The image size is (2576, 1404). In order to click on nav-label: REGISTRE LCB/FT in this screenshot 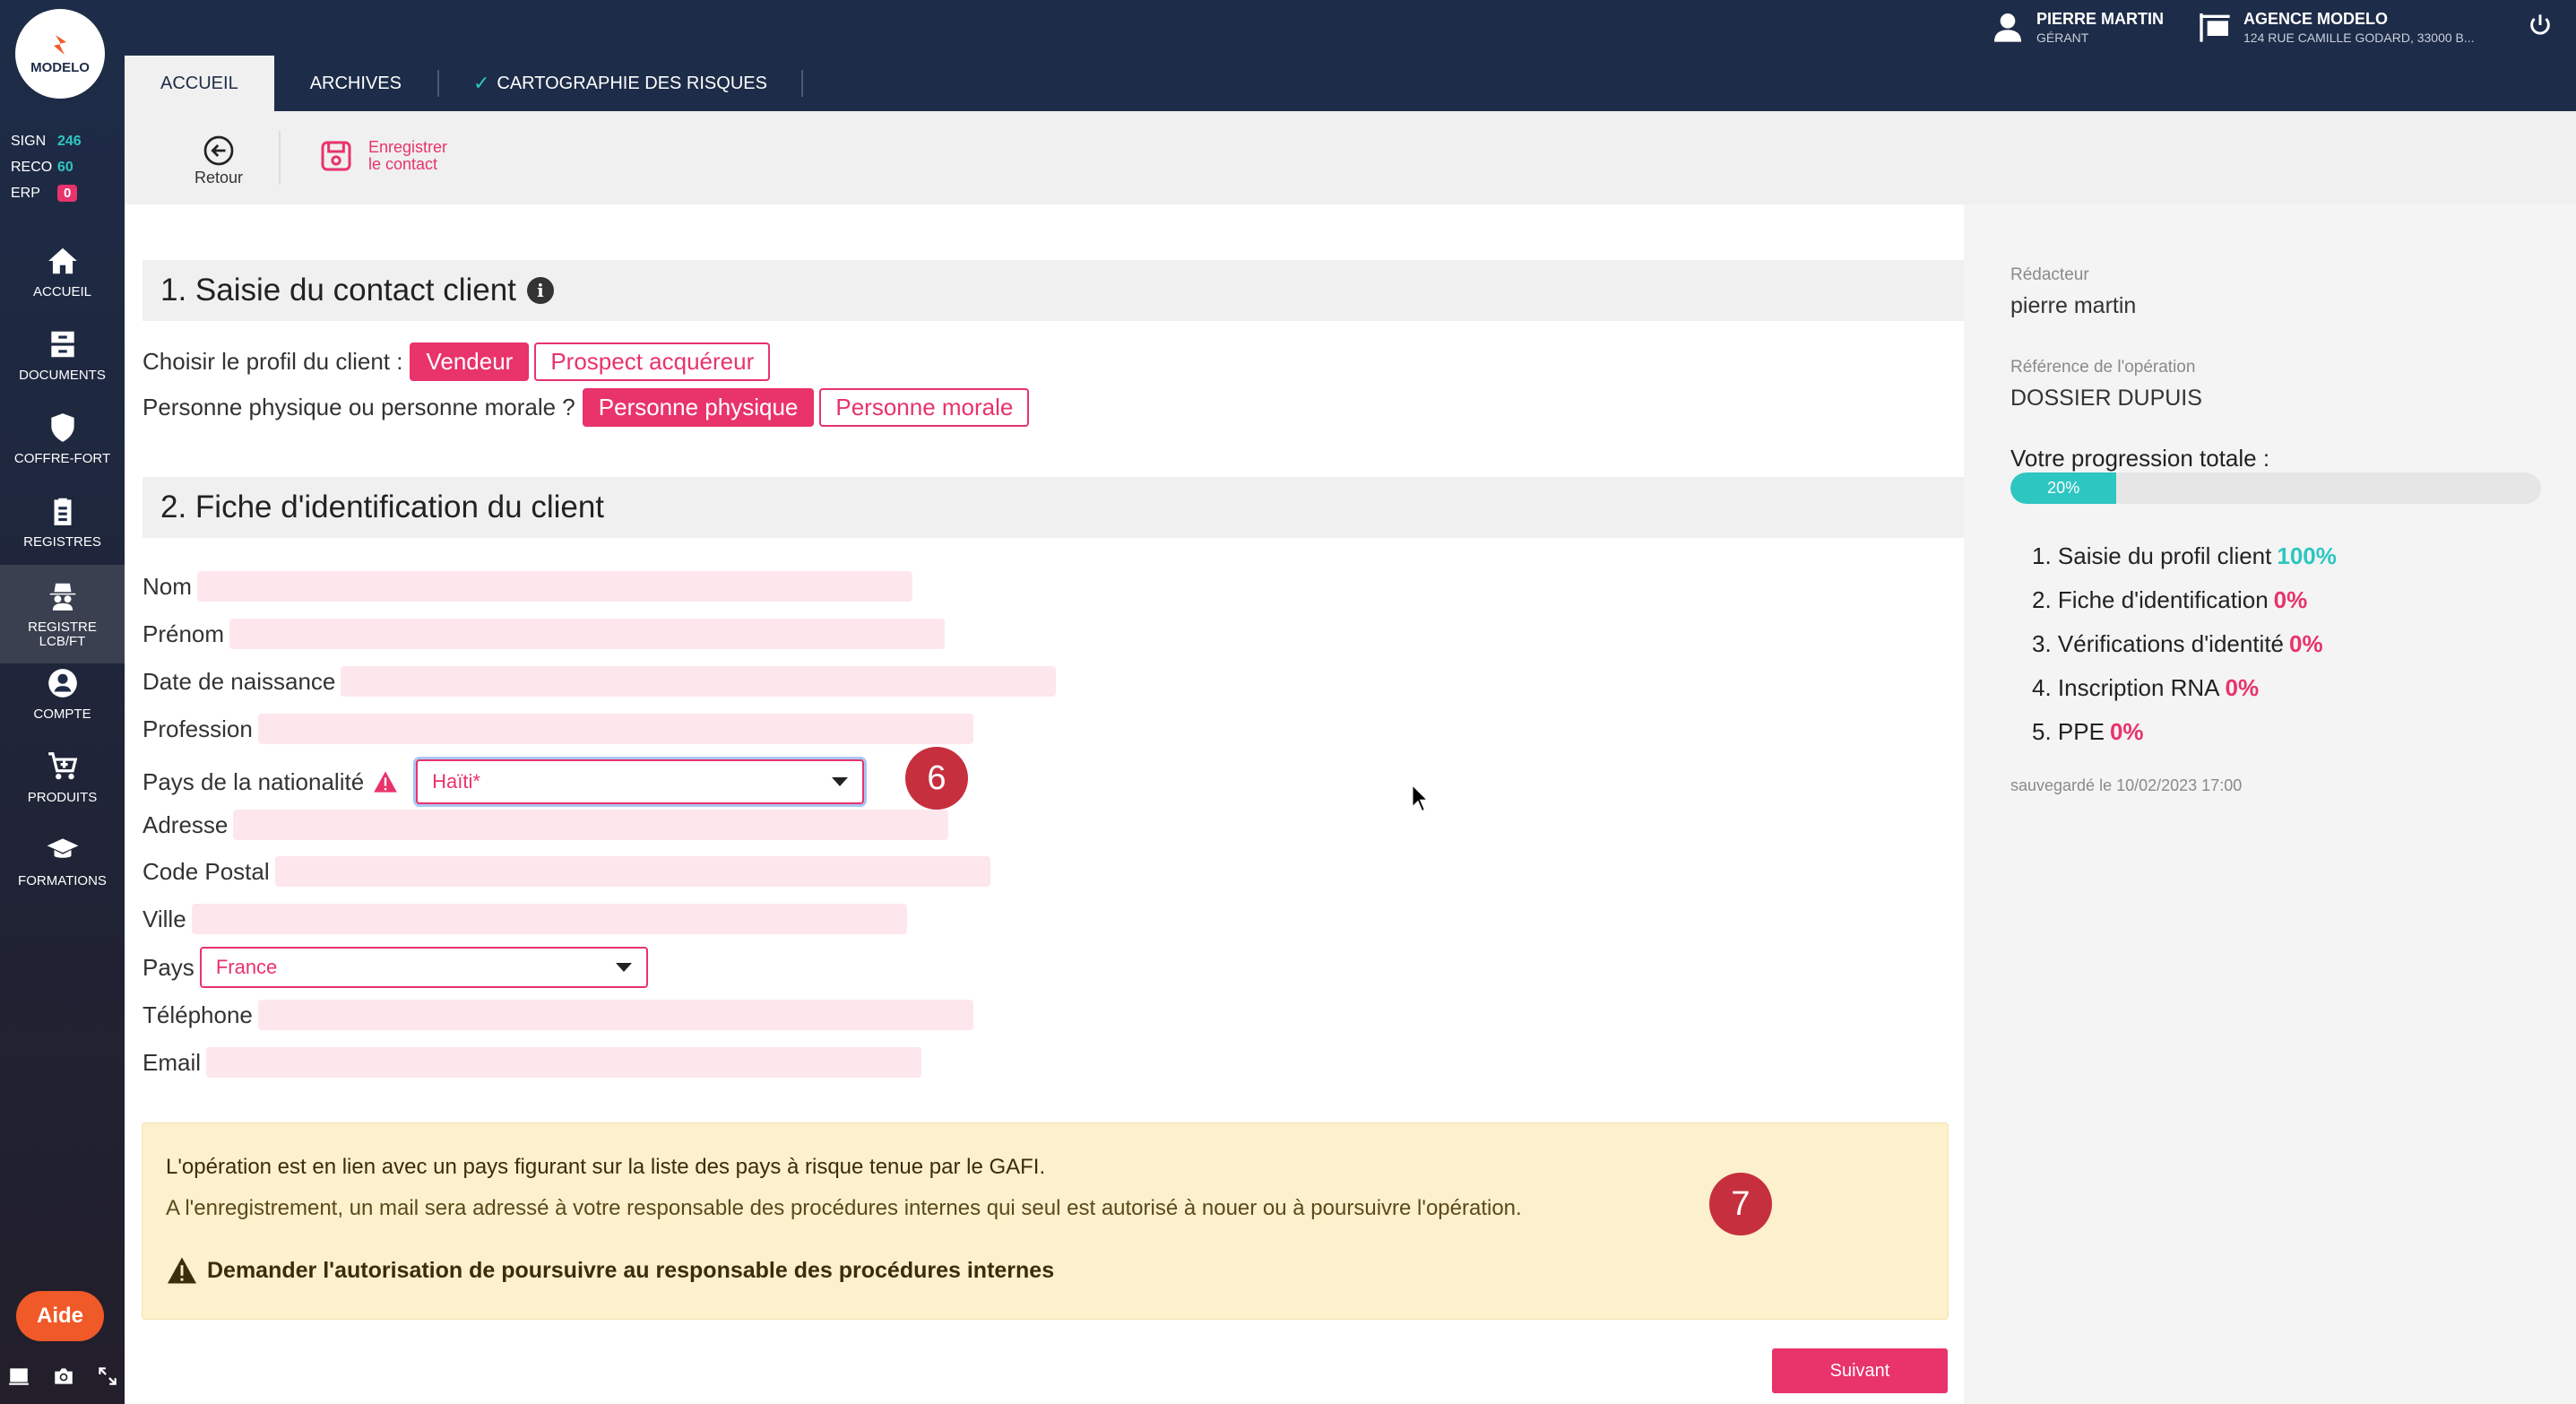, I will do `click(62, 634)`.